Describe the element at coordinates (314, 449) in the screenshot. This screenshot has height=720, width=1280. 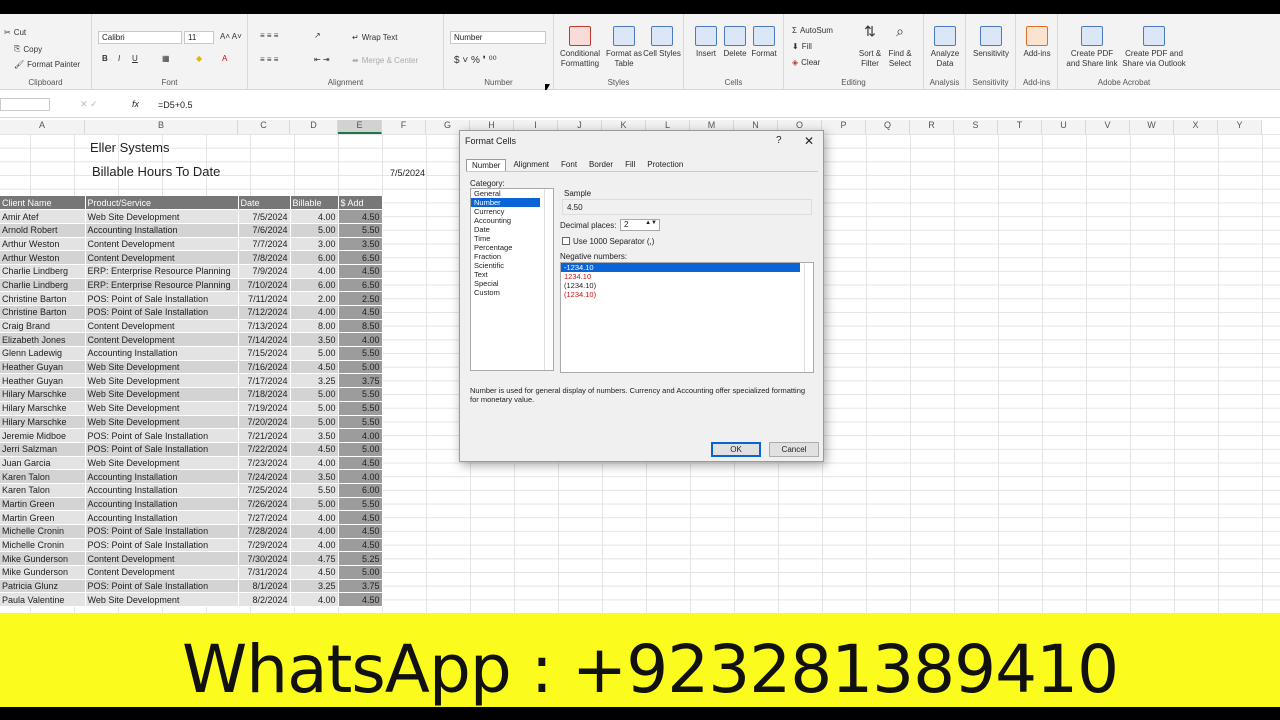
I see `billable-cell: 4.50` at that location.